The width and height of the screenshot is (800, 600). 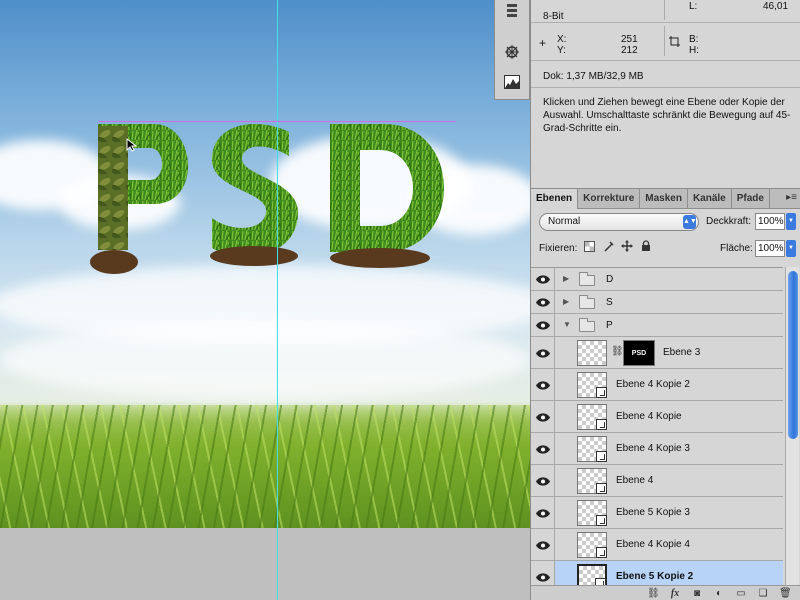 I want to click on fill-label: Fläche:, so click(x=736, y=248).